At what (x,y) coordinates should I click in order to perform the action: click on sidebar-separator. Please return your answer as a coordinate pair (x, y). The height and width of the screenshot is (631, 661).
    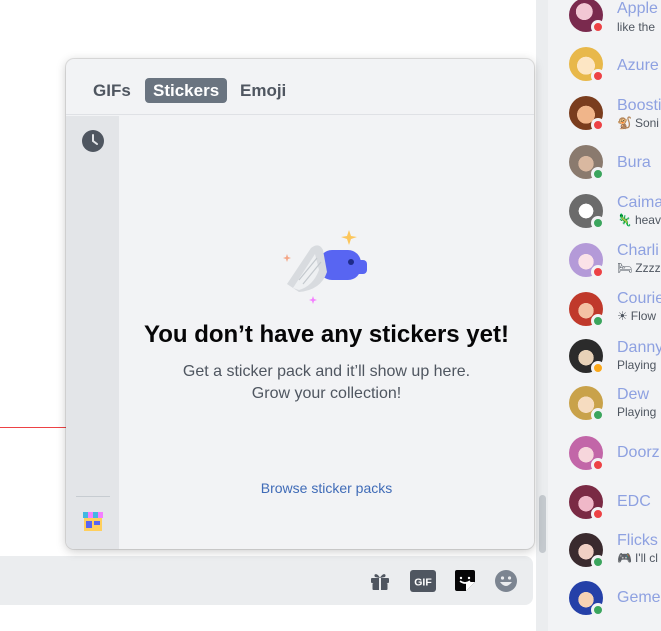
    Looking at the image, I should click on (93, 496).